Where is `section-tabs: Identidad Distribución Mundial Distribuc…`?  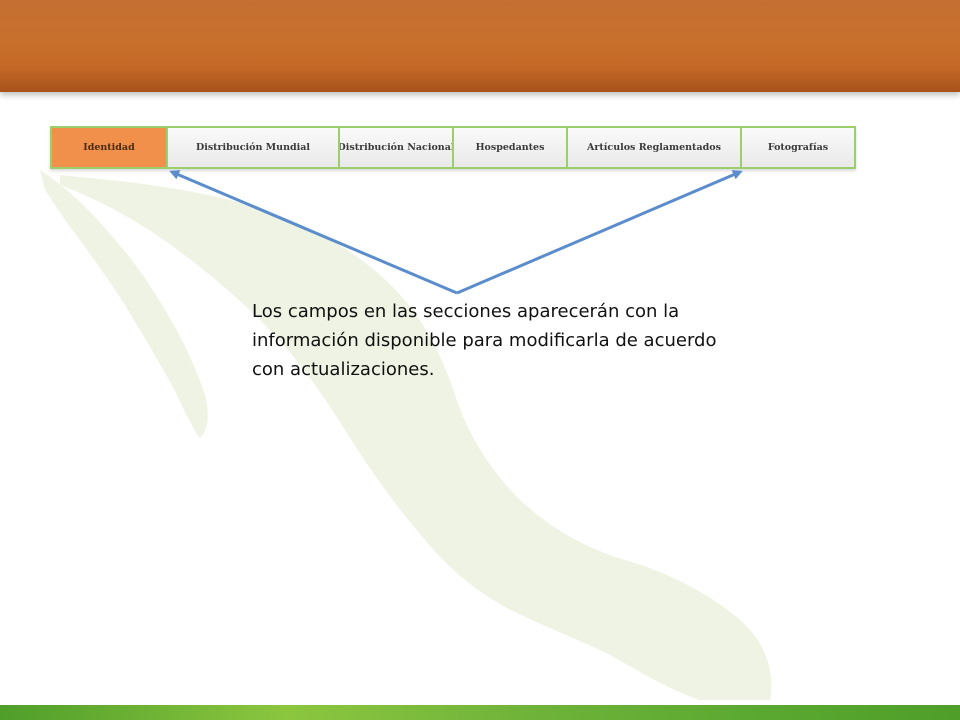 section-tabs: Identidad Distribución Mundial Distribuc… is located at coordinates (453, 147).